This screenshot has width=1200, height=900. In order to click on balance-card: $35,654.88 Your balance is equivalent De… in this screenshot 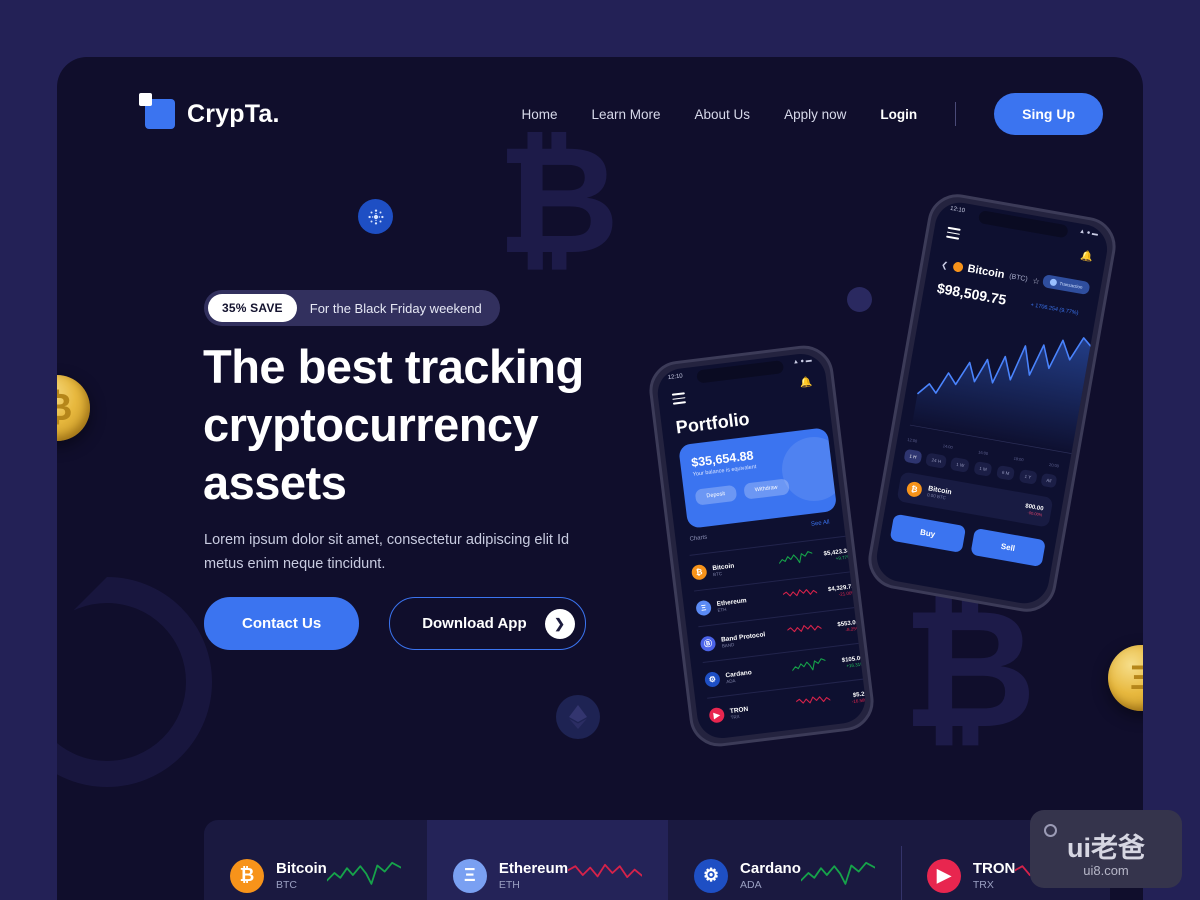, I will do `click(758, 478)`.